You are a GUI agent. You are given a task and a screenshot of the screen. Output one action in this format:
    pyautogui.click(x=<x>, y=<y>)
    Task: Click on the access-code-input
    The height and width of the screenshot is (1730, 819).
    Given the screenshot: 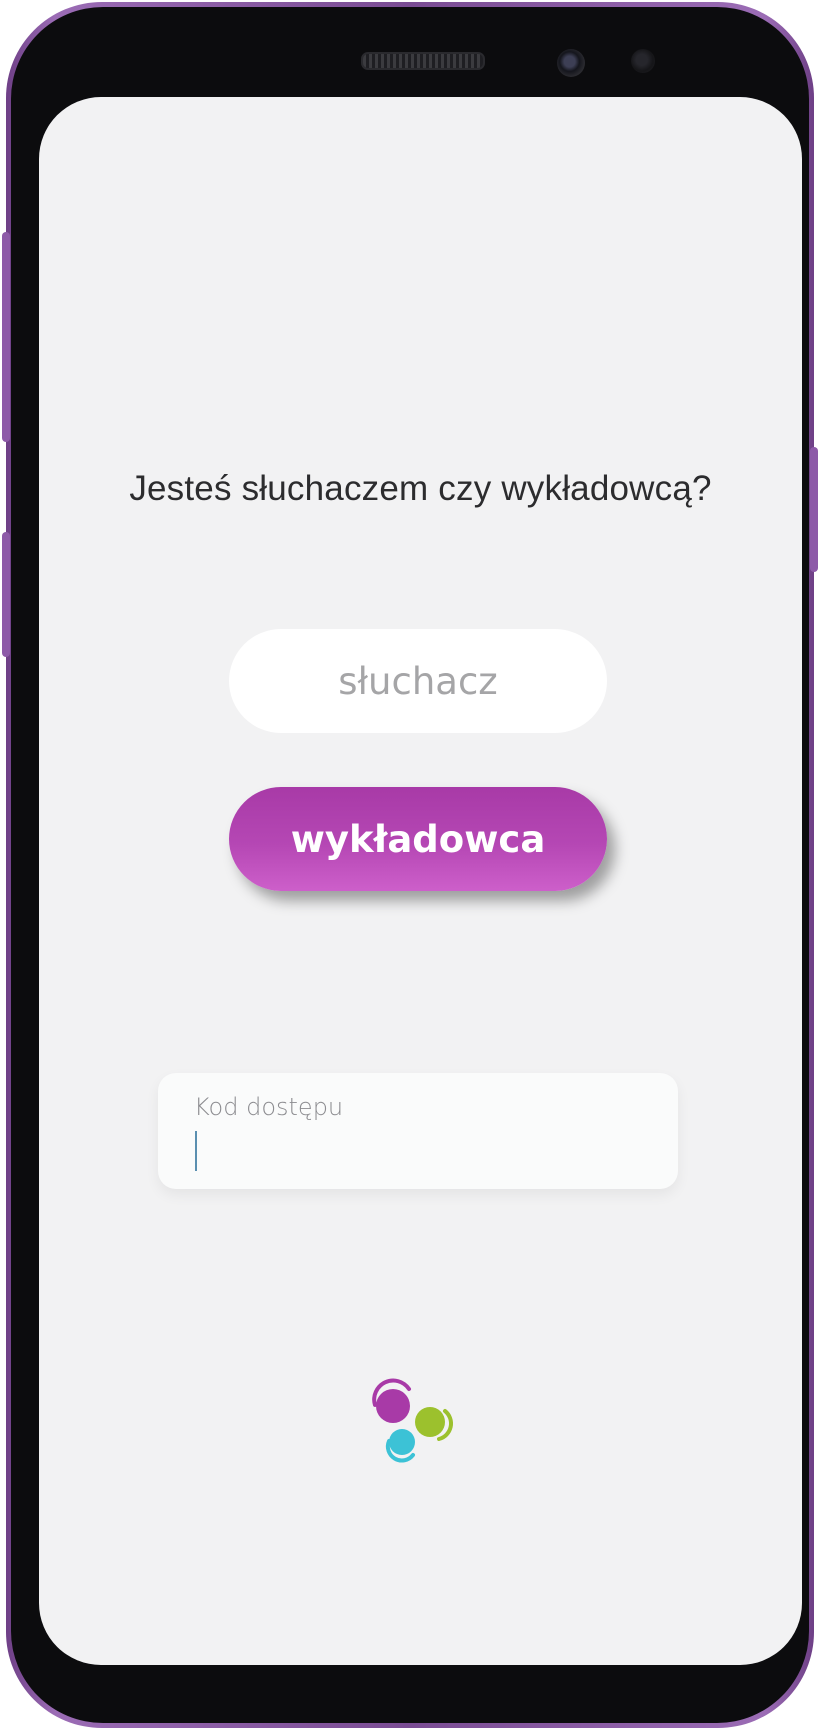 What is the action you would take?
    pyautogui.click(x=414, y=1151)
    